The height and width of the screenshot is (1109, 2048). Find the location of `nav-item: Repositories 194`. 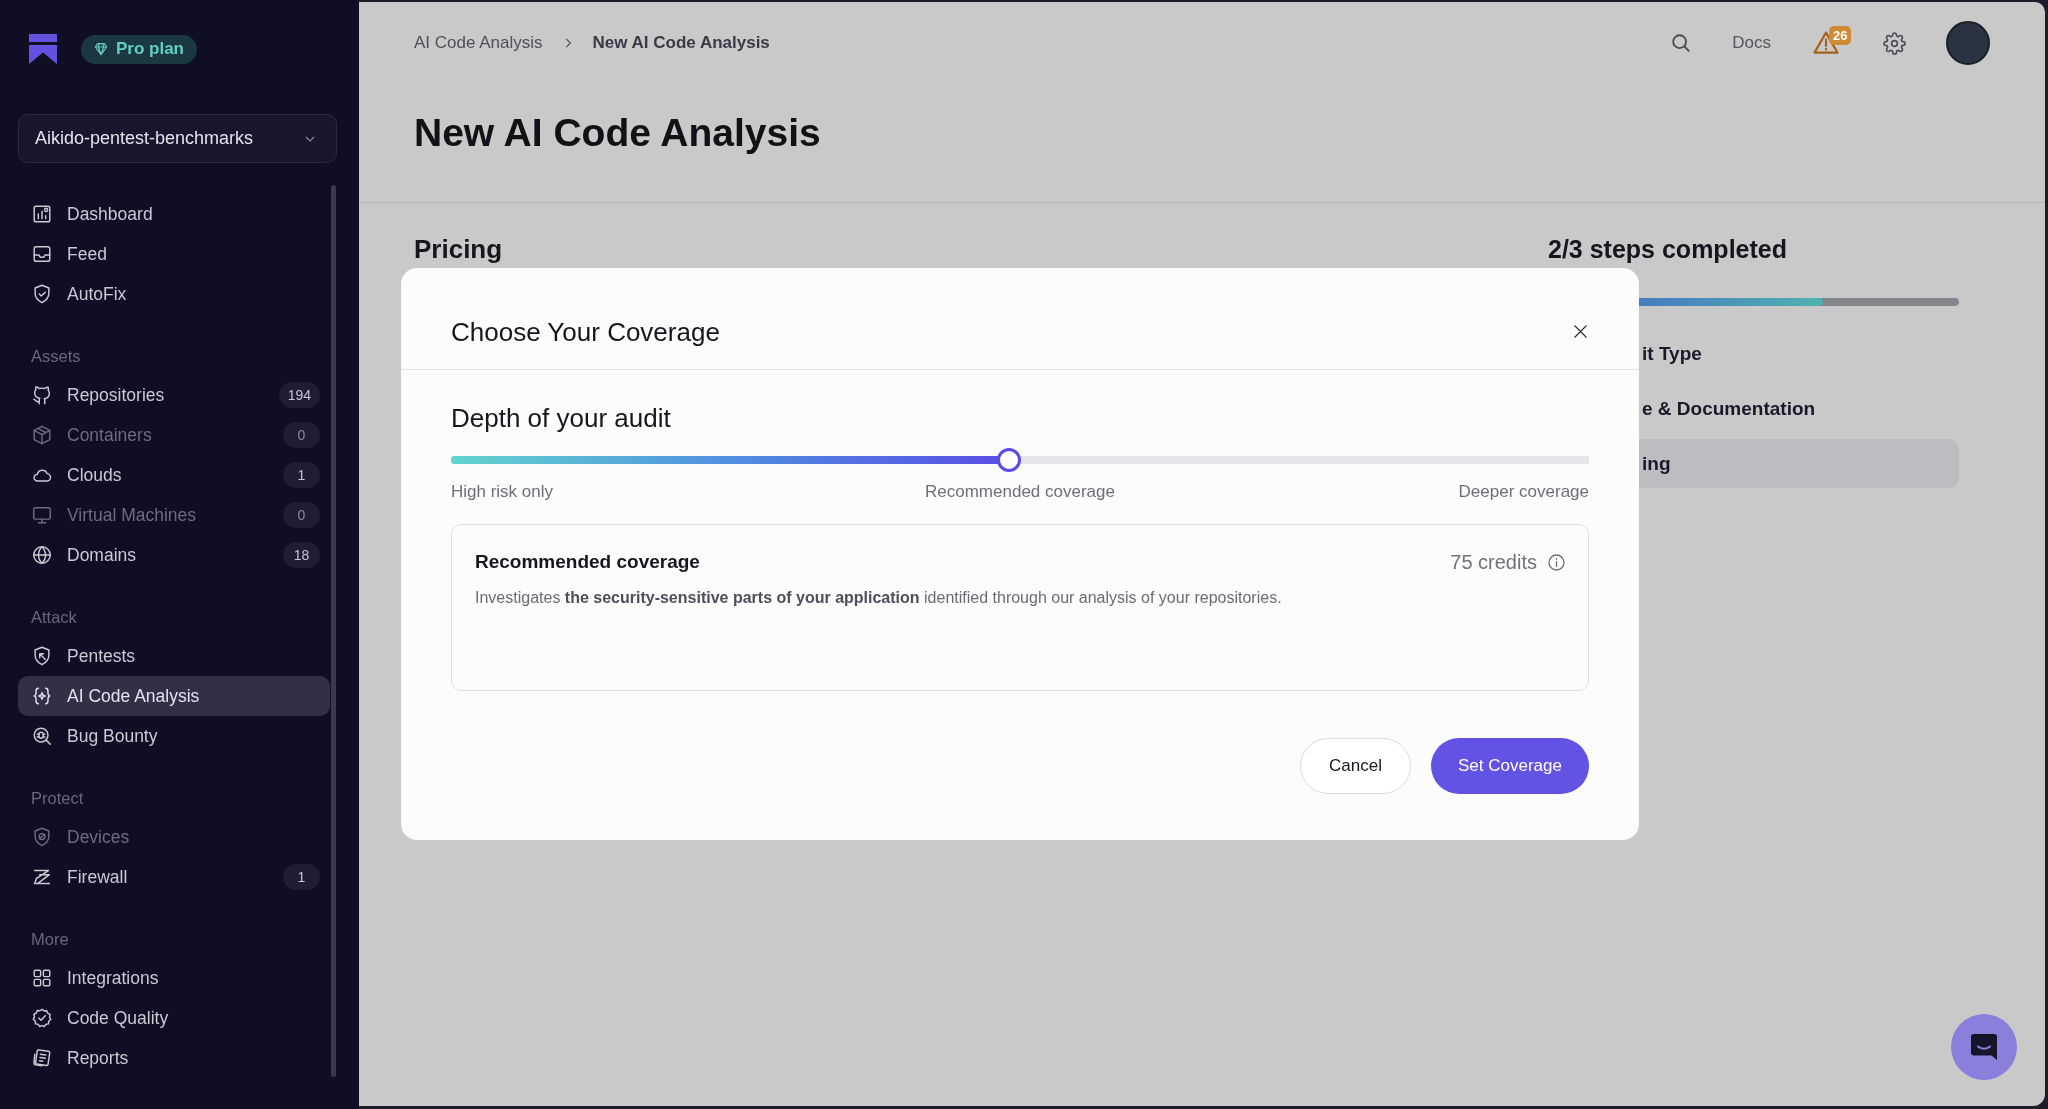

nav-item: Repositories 194 is located at coordinates (174, 395).